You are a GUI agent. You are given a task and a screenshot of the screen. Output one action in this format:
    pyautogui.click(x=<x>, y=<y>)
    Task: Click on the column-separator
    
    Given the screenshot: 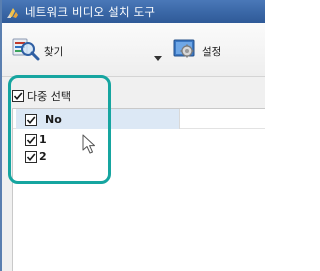 What is the action you would take?
    pyautogui.click(x=179, y=119)
    